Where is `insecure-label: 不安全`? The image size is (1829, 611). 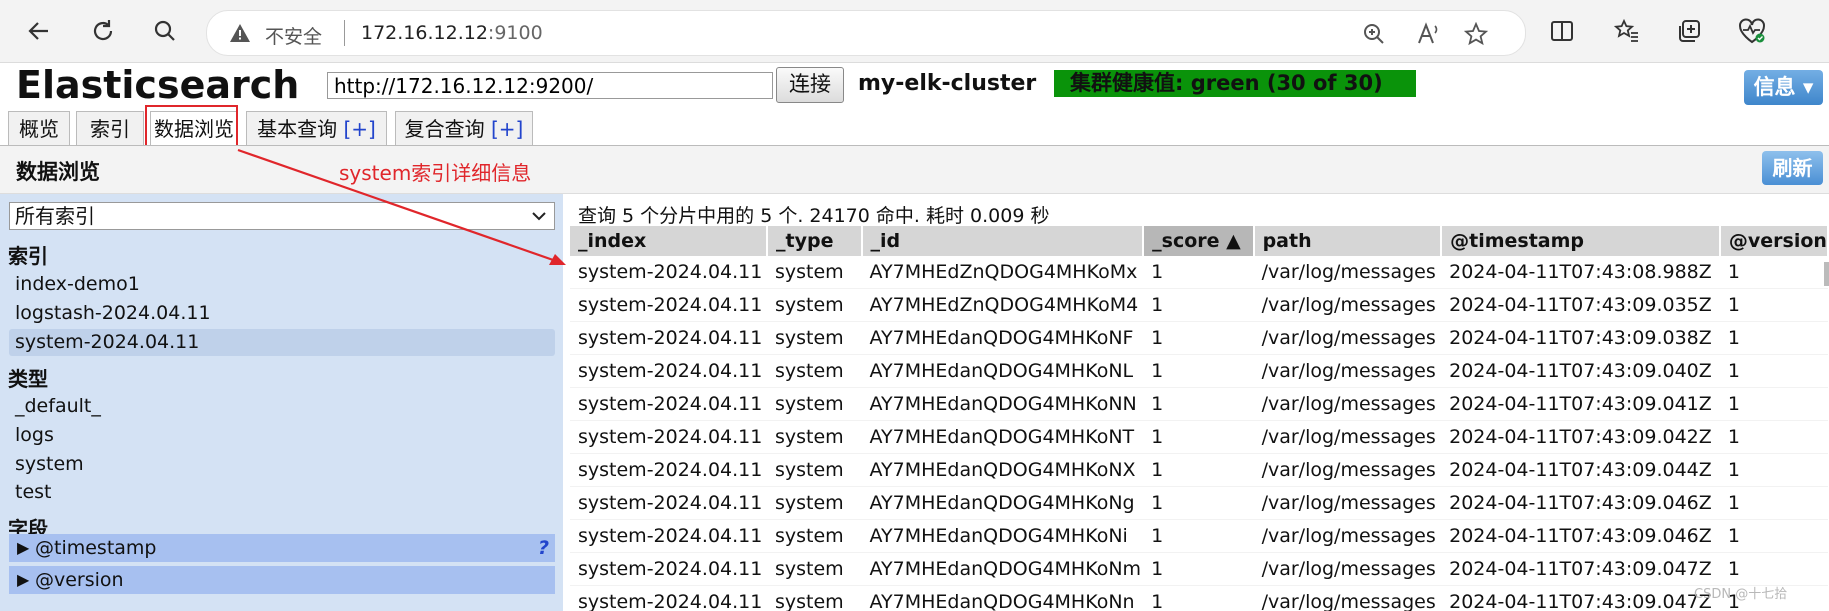 insecure-label: 不安全 is located at coordinates (294, 37).